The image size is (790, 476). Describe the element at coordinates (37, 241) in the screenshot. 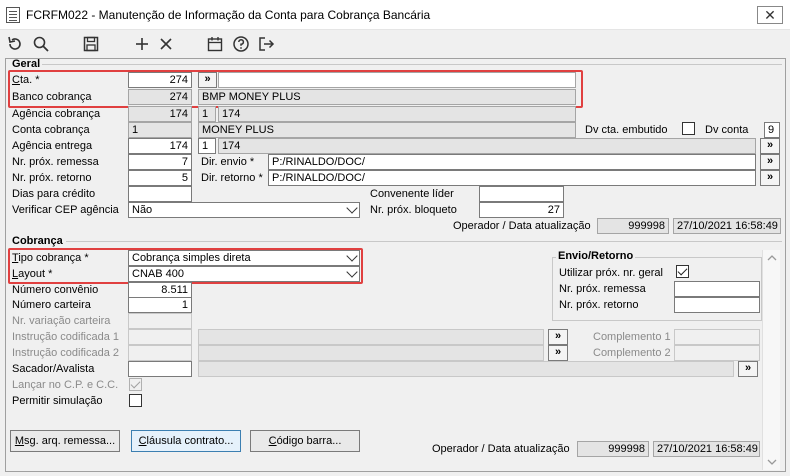

I see `section-title-cobranca: Cobrança` at that location.